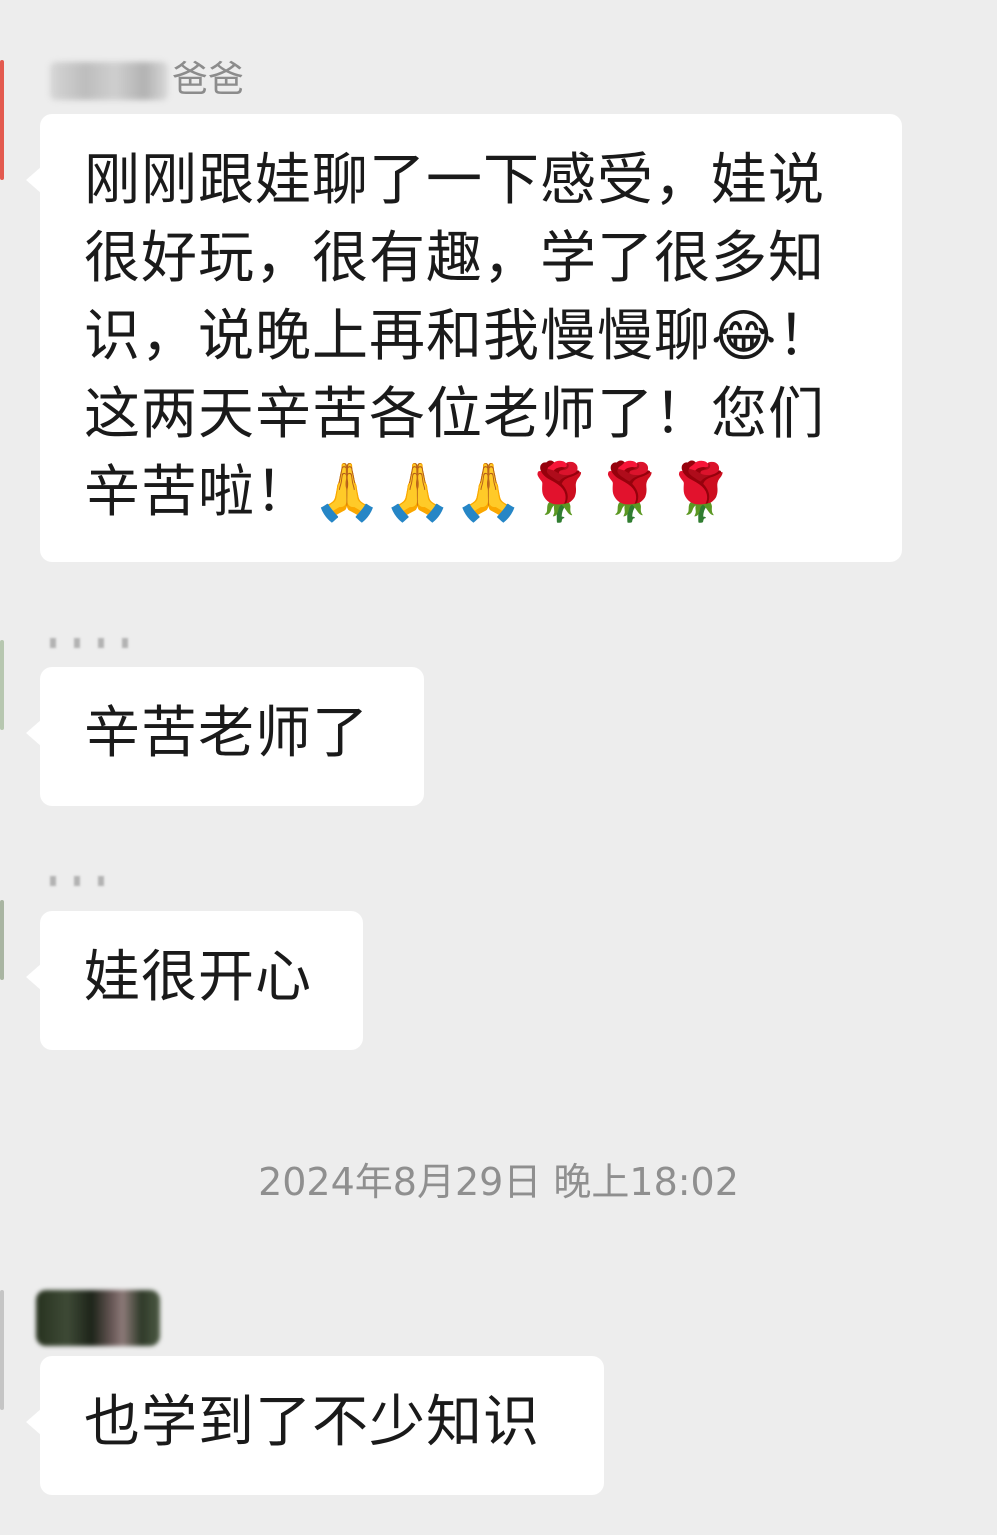 The image size is (997, 1535). I want to click on chat-timestamp: 2024年8月29日 晚上18:02, so click(498, 1182).